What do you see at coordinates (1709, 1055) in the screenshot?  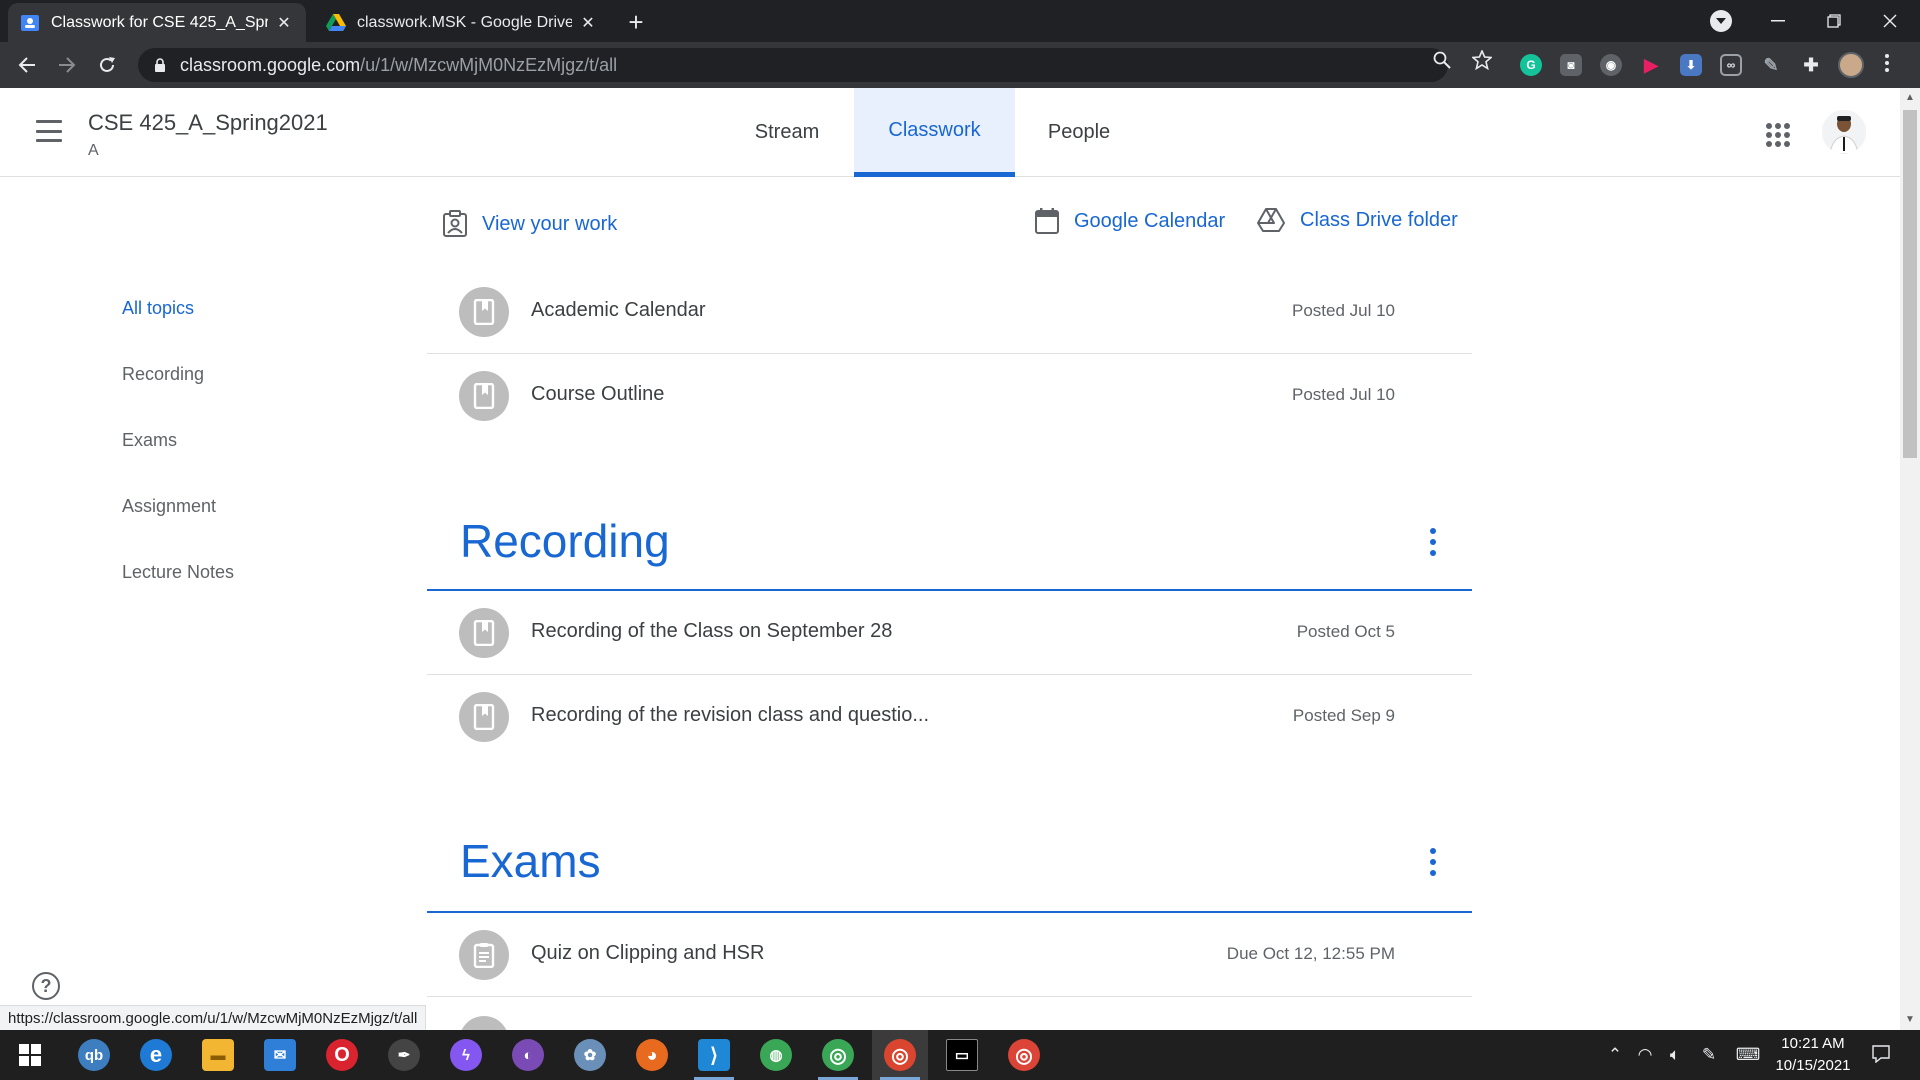 I see `pen-workspace-icon: ✎` at bounding box center [1709, 1055].